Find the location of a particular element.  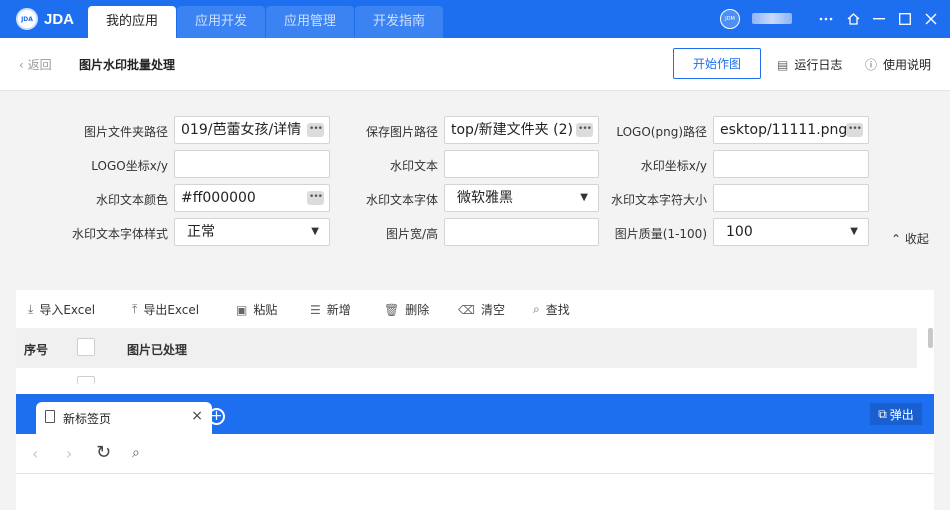

watermark-xy-field is located at coordinates (791, 164).